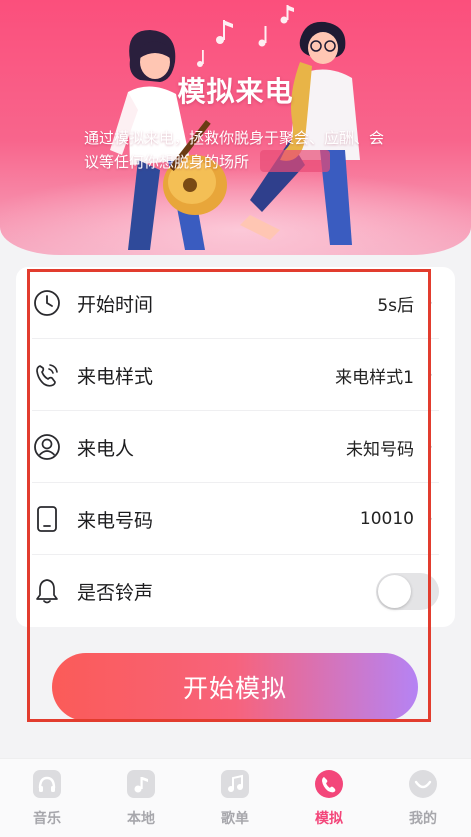 This screenshot has height=837, width=471. What do you see at coordinates (235, 687) in the screenshot?
I see `start-simulation-button: 开始模拟` at bounding box center [235, 687].